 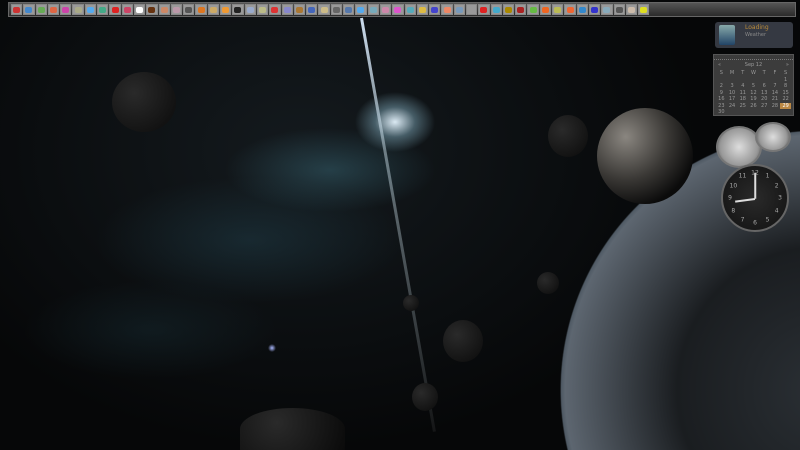 What do you see at coordinates (755, 223) in the screenshot?
I see `clock-number: 6` at bounding box center [755, 223].